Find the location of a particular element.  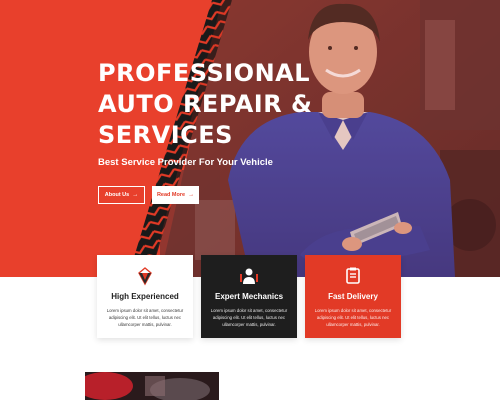

hero-title-line: PROFESSIONAL is located at coordinates (204, 73).